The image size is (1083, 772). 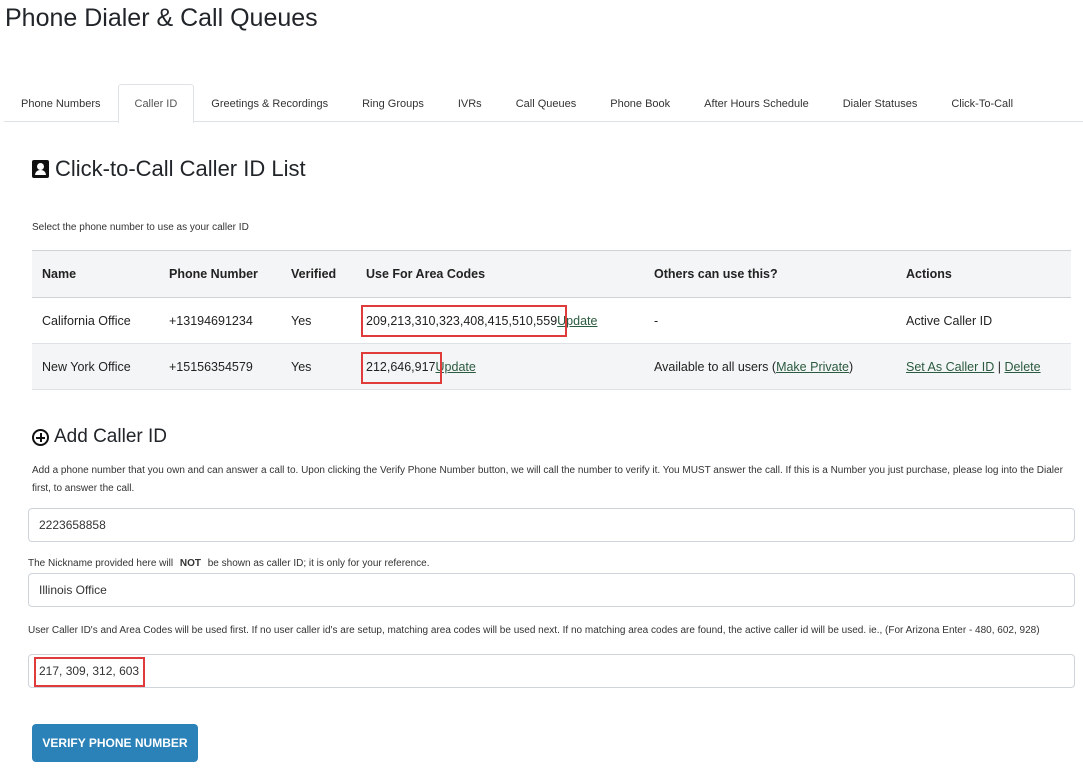 I want to click on col-phone-number: Phone Number, so click(x=220, y=274).